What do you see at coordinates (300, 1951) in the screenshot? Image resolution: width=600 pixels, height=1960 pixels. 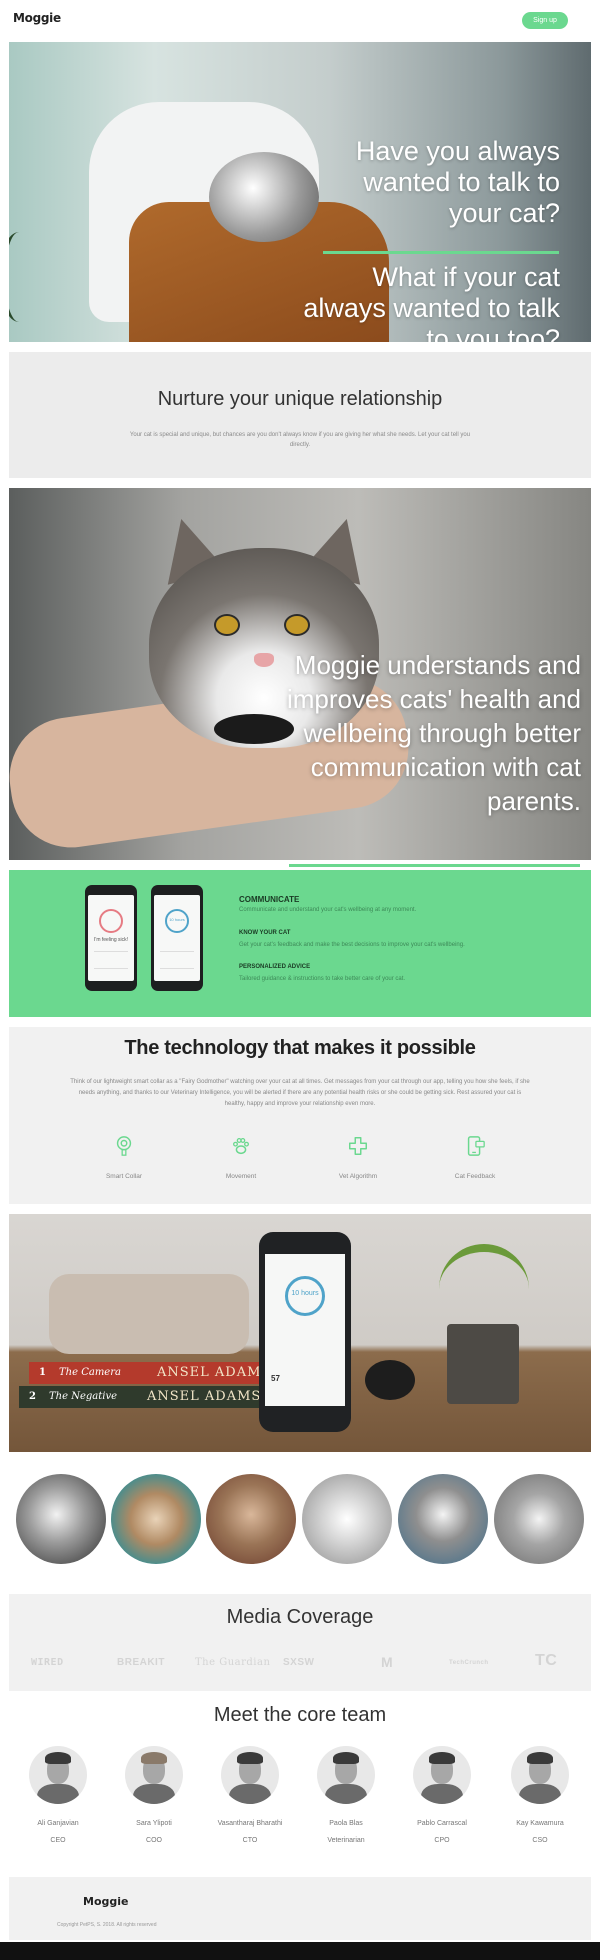 I see `bottom-bar` at bounding box center [300, 1951].